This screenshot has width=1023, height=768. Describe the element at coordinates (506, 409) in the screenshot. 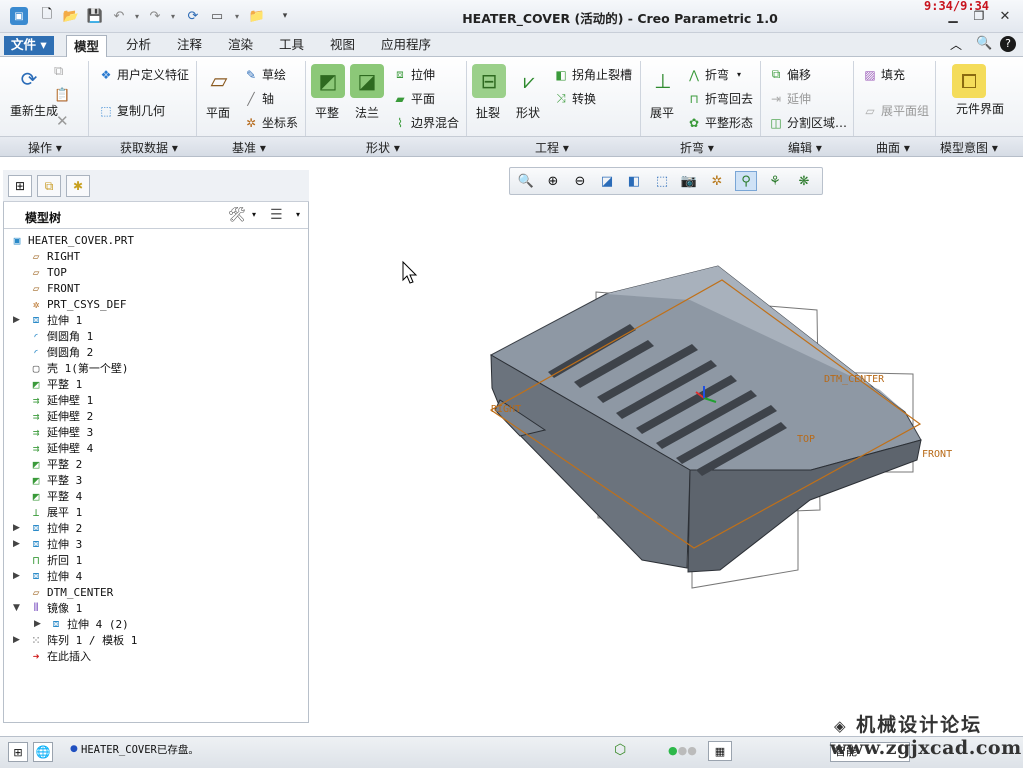

I see `datum-label-right: RIGHT` at that location.